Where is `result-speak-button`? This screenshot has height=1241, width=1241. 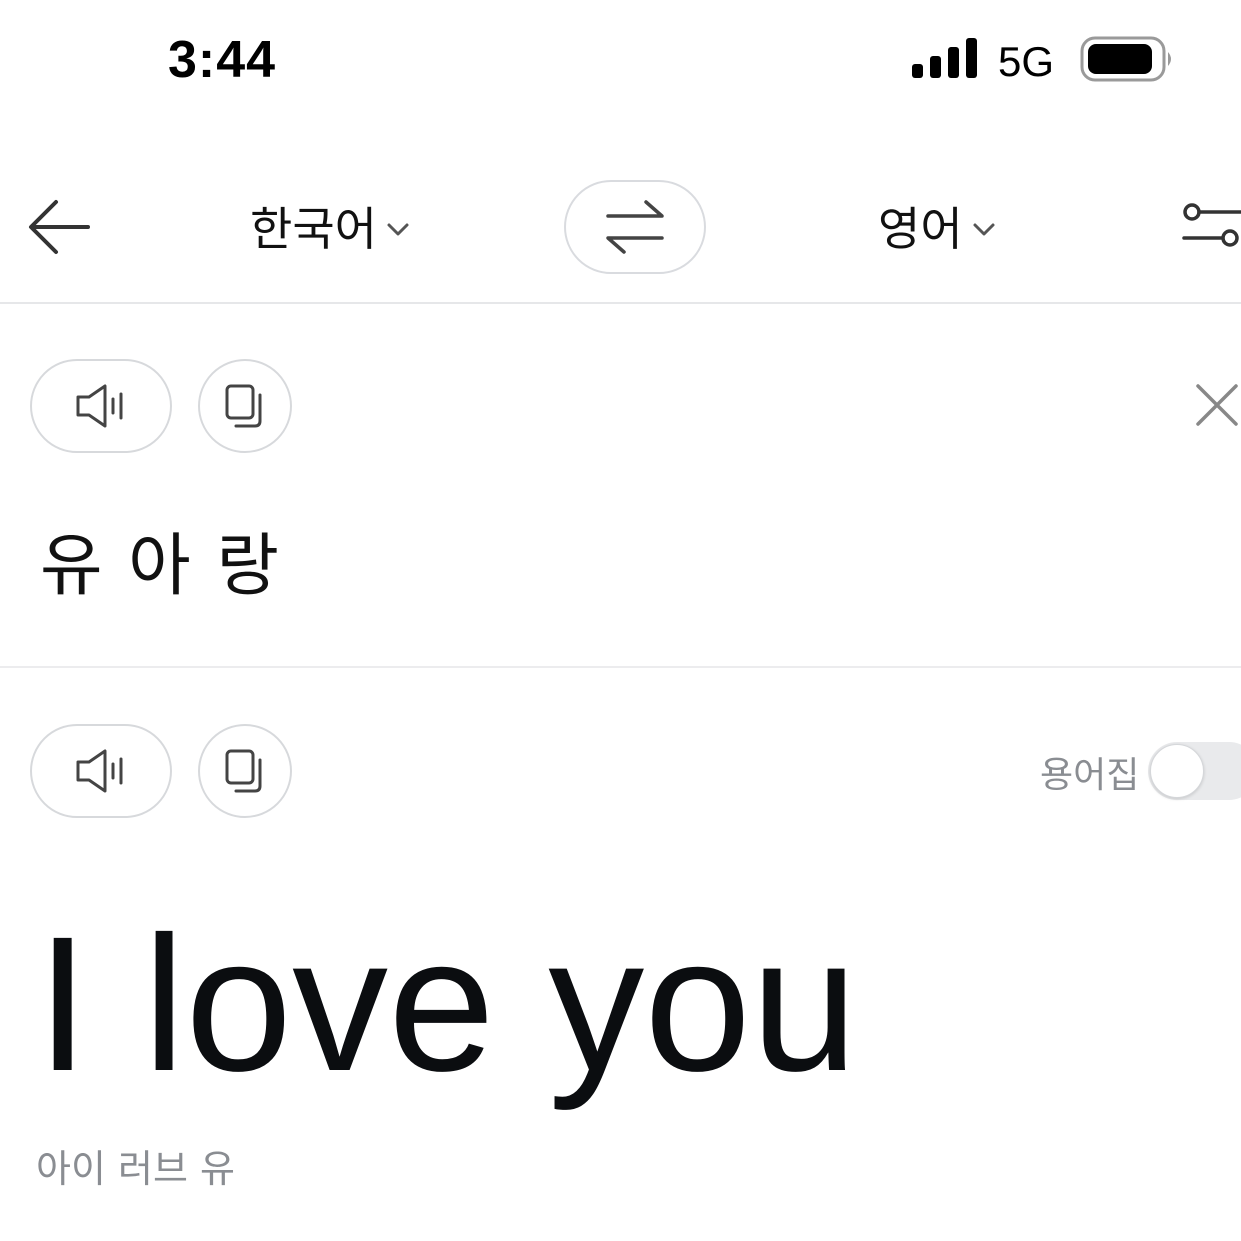 result-speak-button is located at coordinates (101, 771).